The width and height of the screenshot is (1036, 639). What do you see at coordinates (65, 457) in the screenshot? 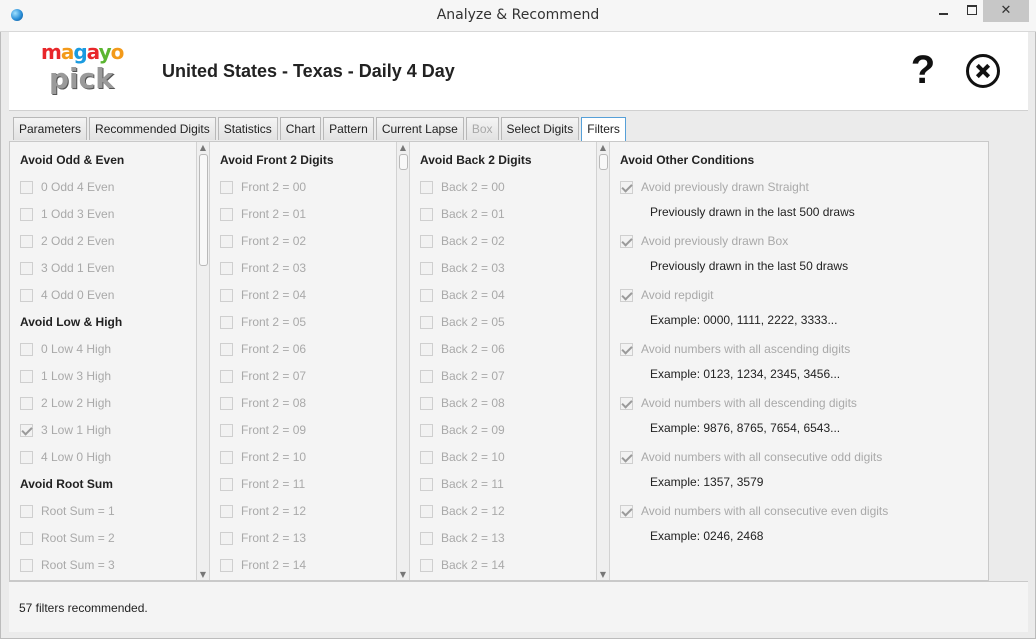
I see `filter-checkbox: 4 Low 0 High` at bounding box center [65, 457].